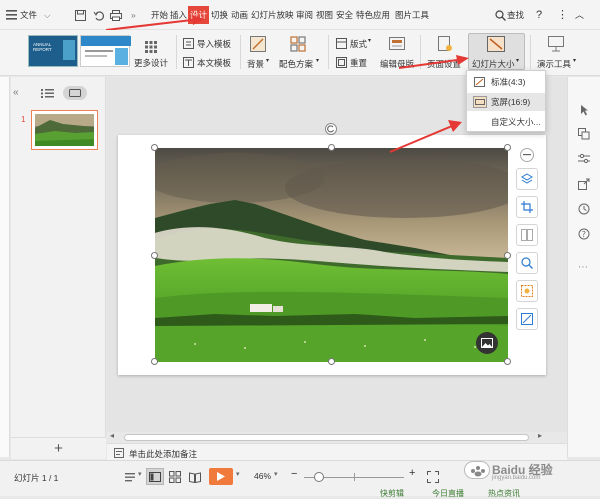 The height and width of the screenshot is (499, 600). Describe the element at coordinates (527, 155) in the screenshot. I see `collapse-tools-icon` at that location.